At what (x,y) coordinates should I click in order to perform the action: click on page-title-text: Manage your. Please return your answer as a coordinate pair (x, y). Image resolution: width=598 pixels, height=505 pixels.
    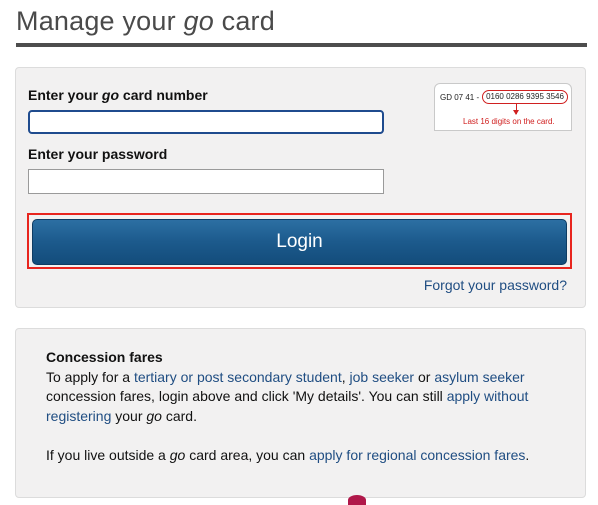
    Looking at the image, I should click on (100, 21).